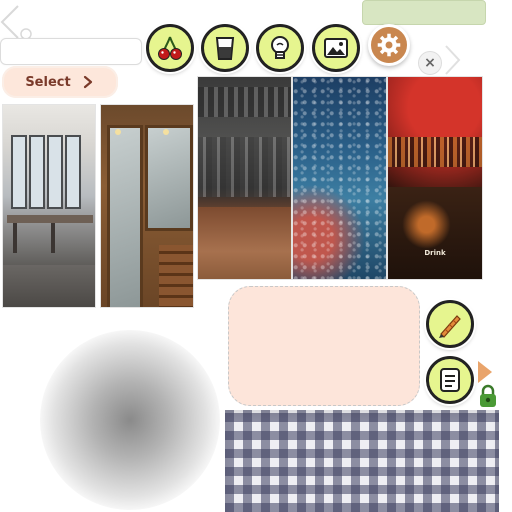  Describe the element at coordinates (362, 461) in the screenshot. I see `gingham-tablecloth` at that location.